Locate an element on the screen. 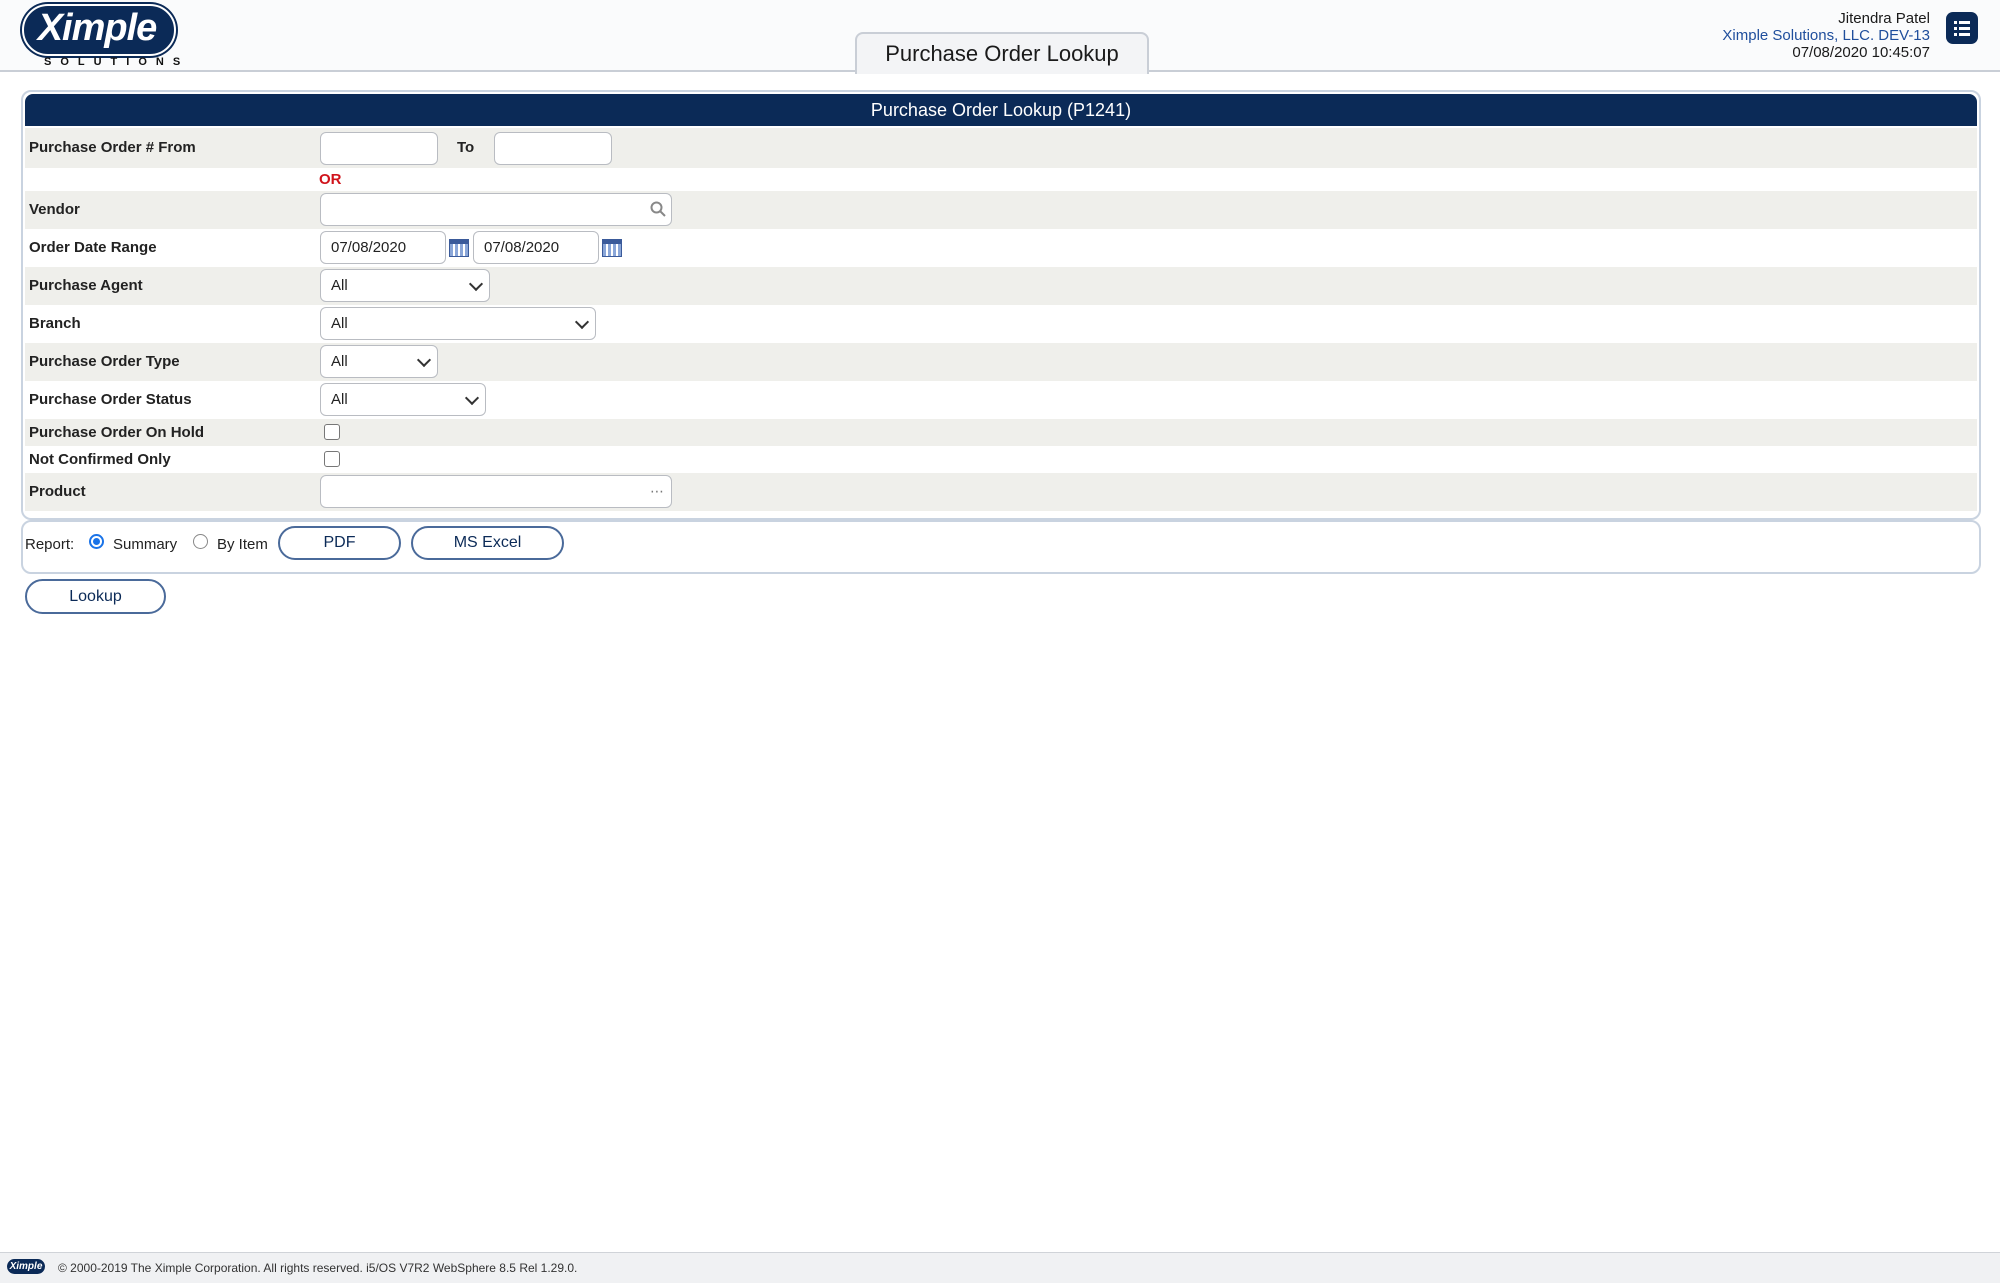 The width and height of the screenshot is (2000, 1283). ximple-logo: Ximple SOLUTIONS is located at coordinates (101, 35).